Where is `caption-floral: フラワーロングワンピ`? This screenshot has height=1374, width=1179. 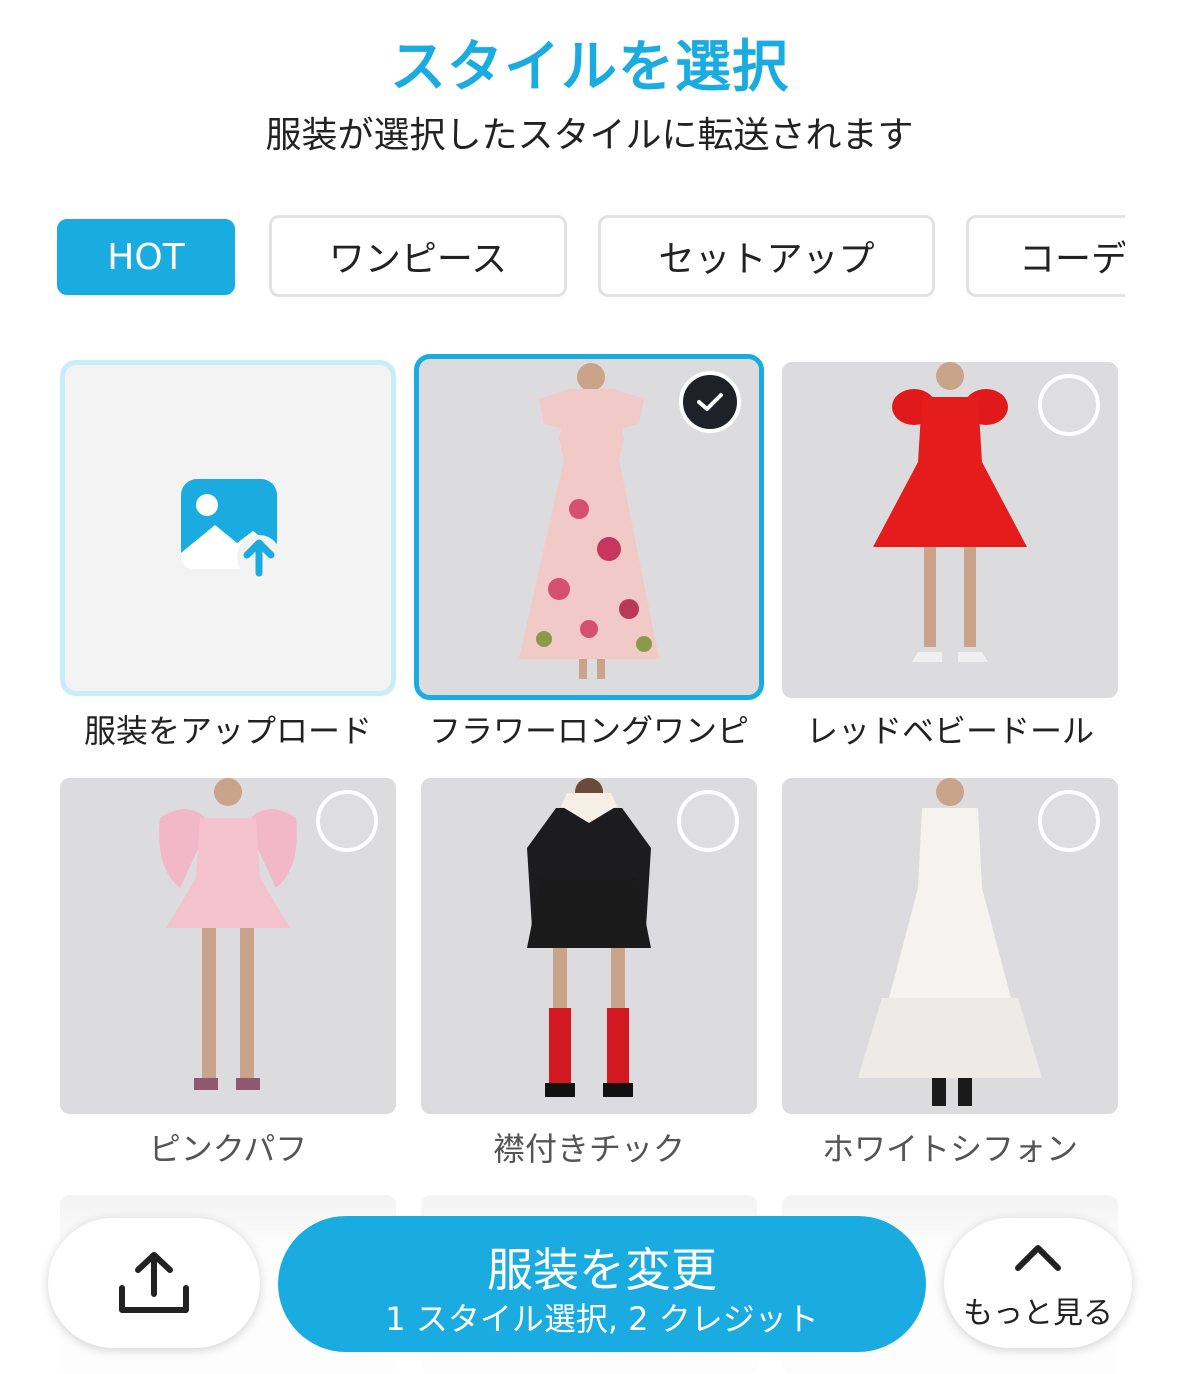
caption-floral: フラワーロングワンピ is located at coordinates (588, 731).